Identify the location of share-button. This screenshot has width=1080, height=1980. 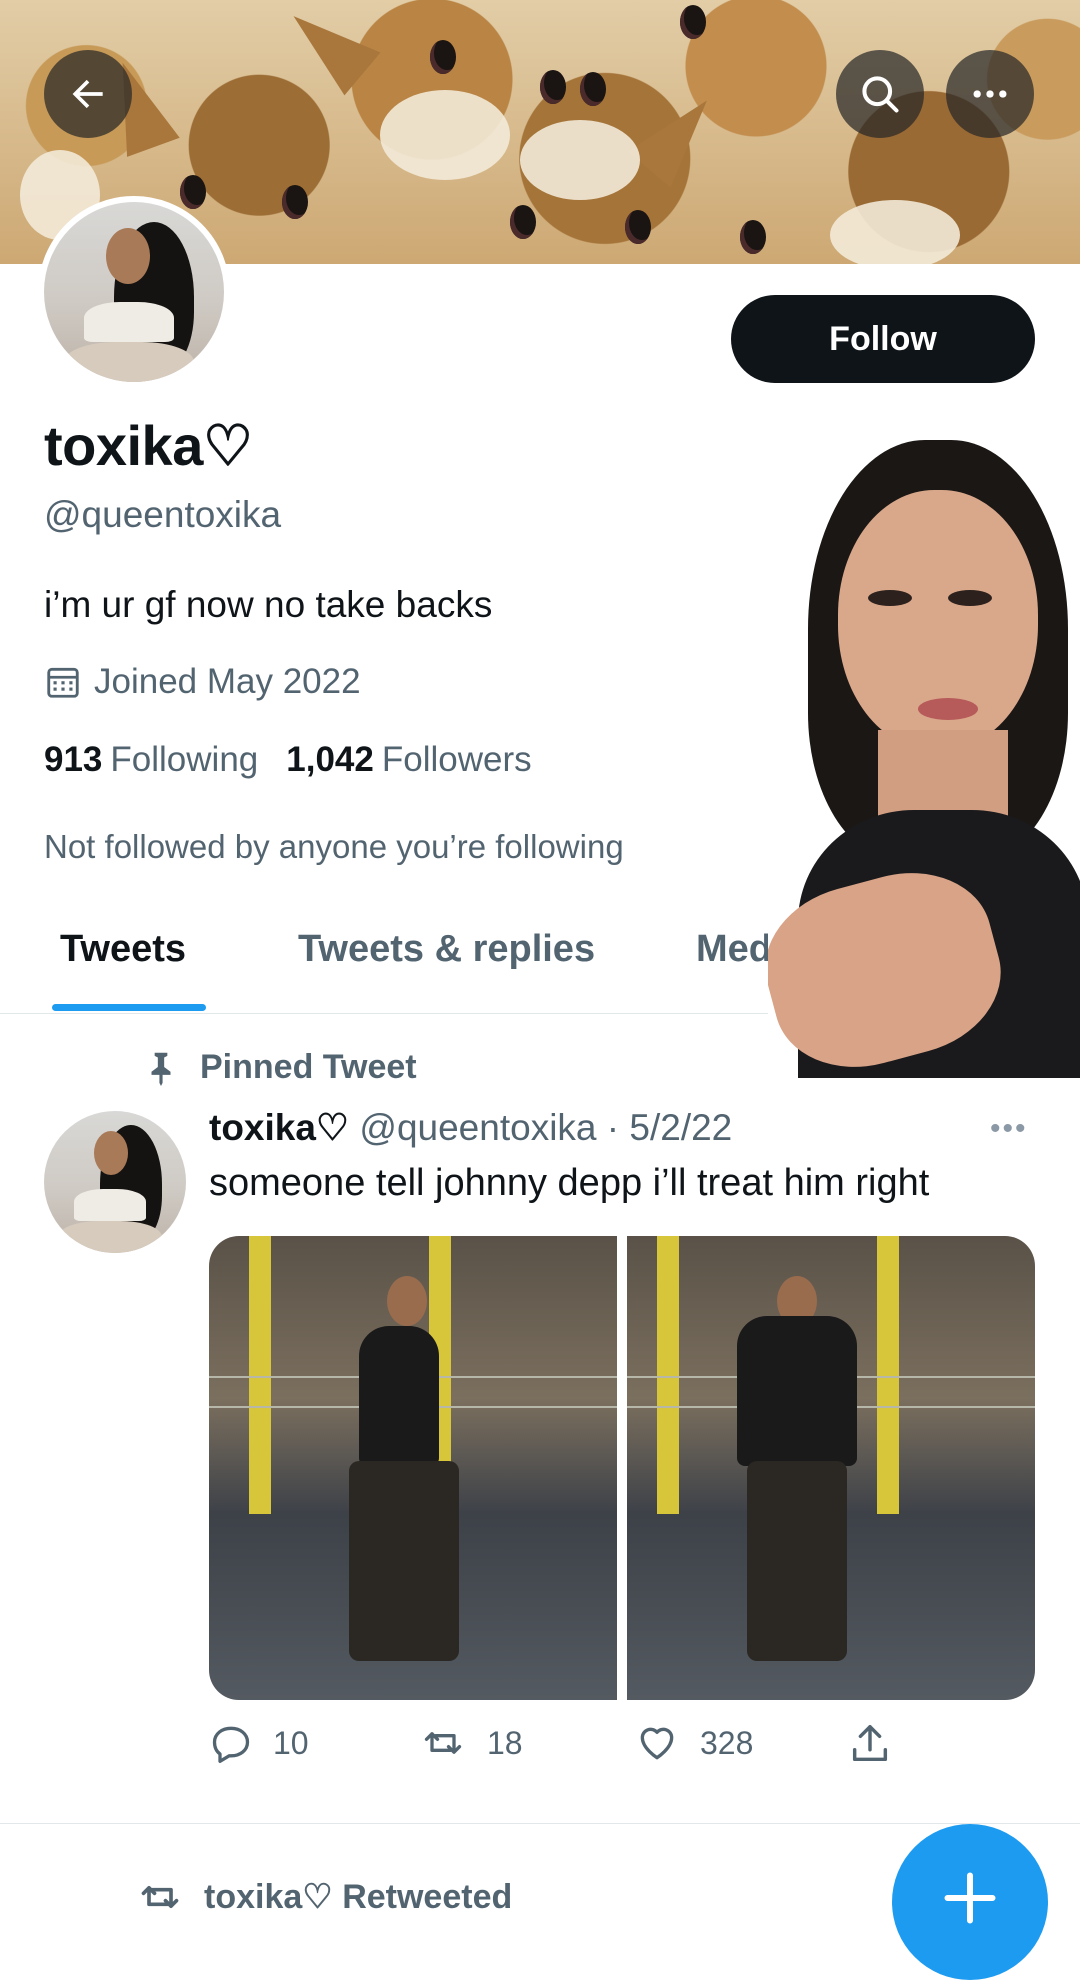
(870, 1744).